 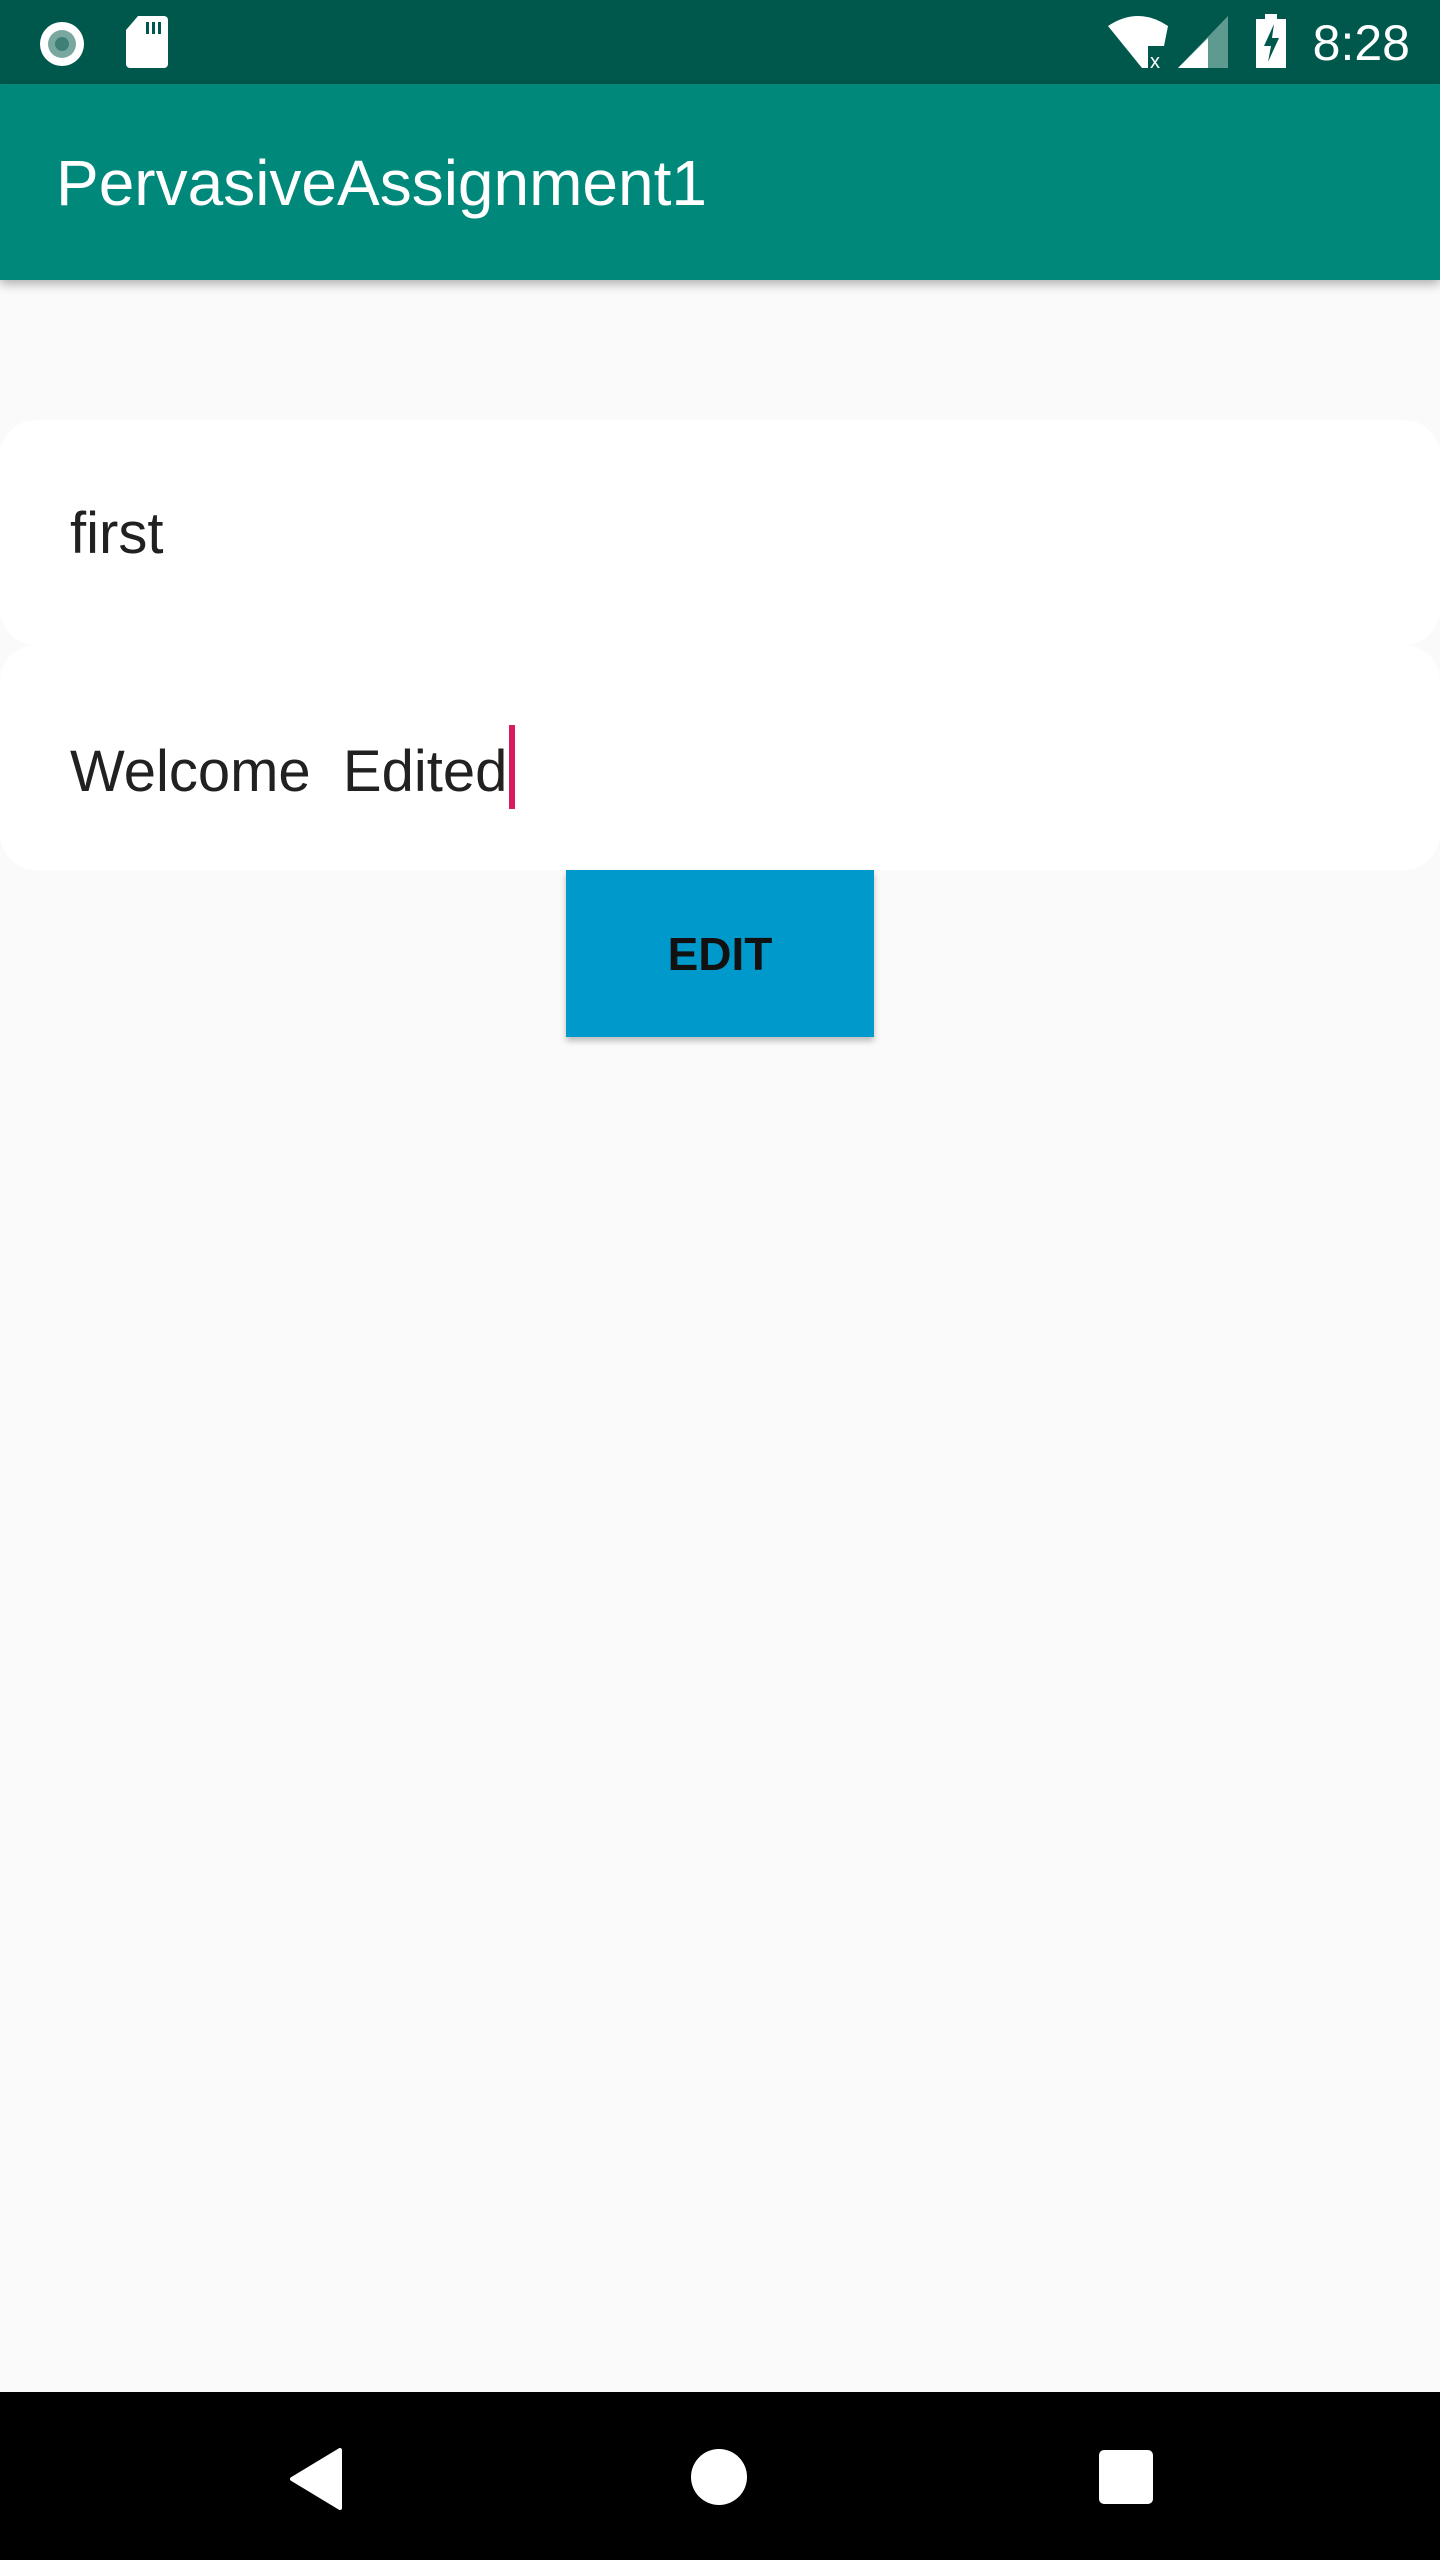 What do you see at coordinates (1155, 60) in the screenshot?
I see `svg-text: x` at bounding box center [1155, 60].